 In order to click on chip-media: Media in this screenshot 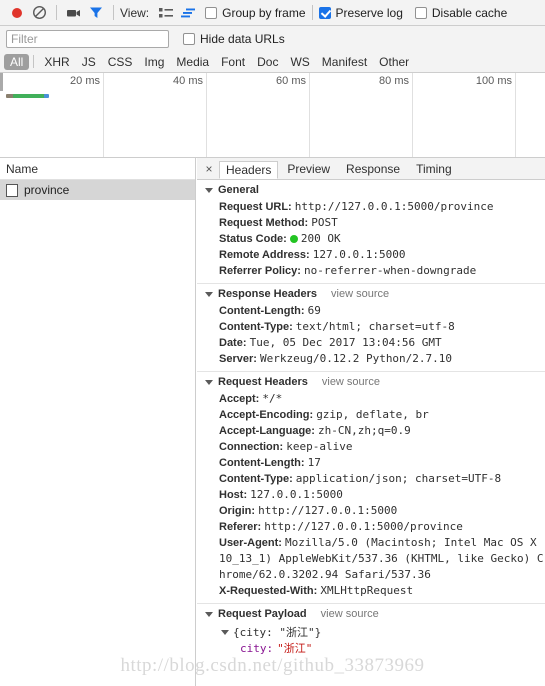, I will do `click(192, 62)`.